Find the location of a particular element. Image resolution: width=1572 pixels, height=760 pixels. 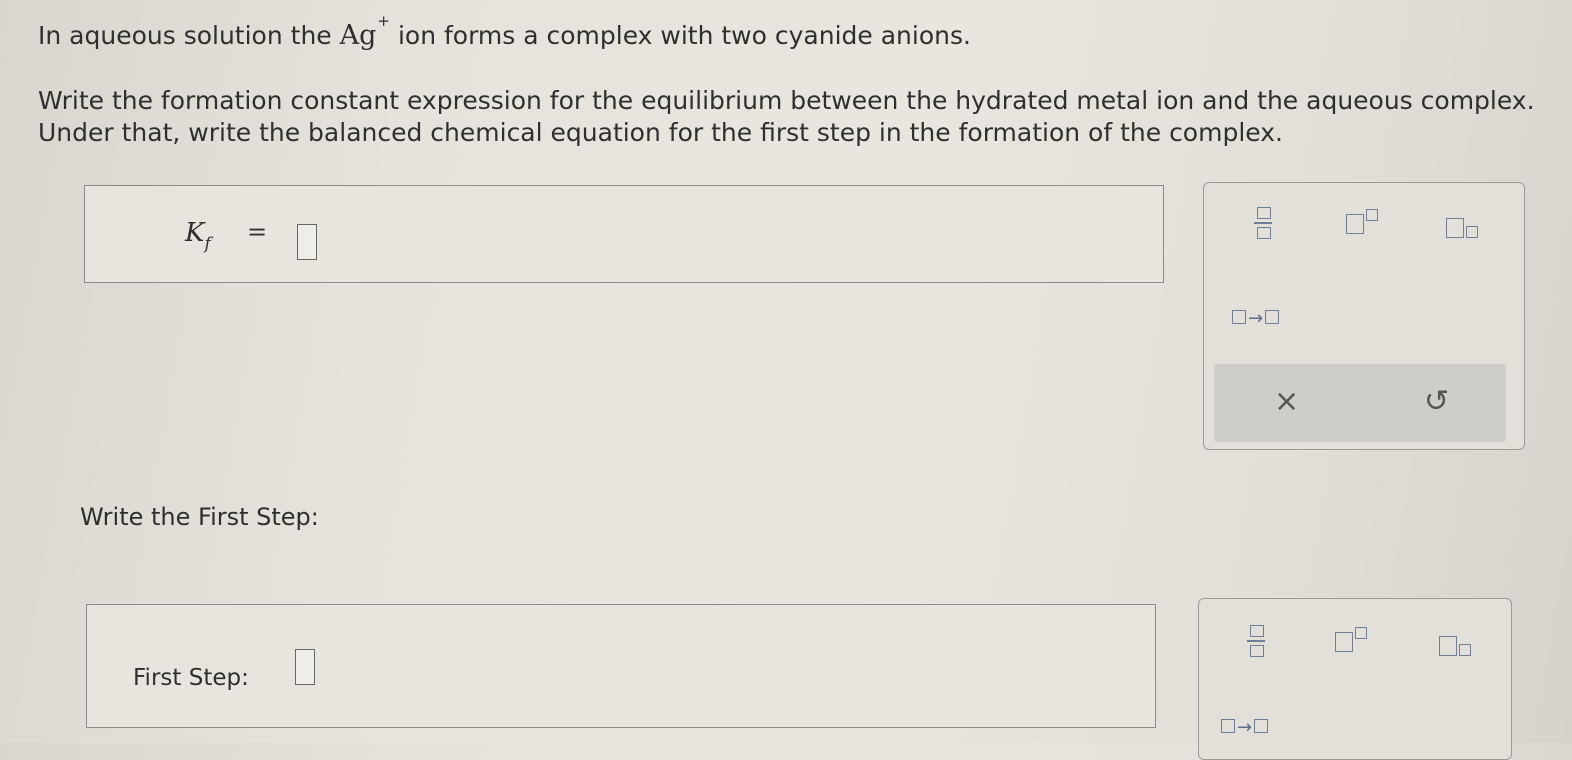

equals-sign: = is located at coordinates (257, 232).